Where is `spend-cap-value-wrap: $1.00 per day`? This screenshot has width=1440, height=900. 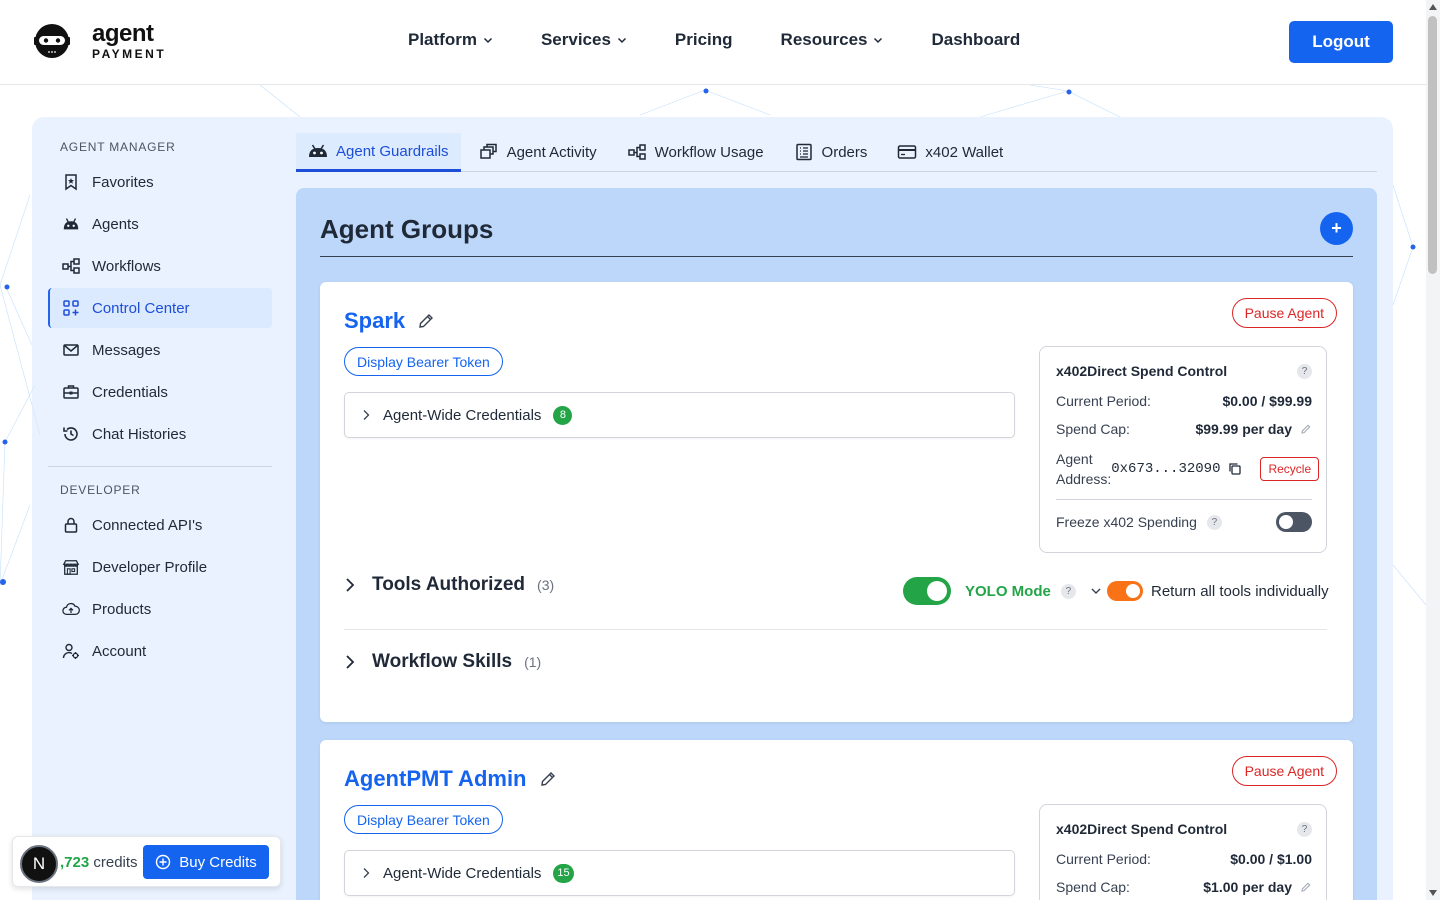
spend-cap-value-wrap: $1.00 per day is located at coordinates (1257, 887).